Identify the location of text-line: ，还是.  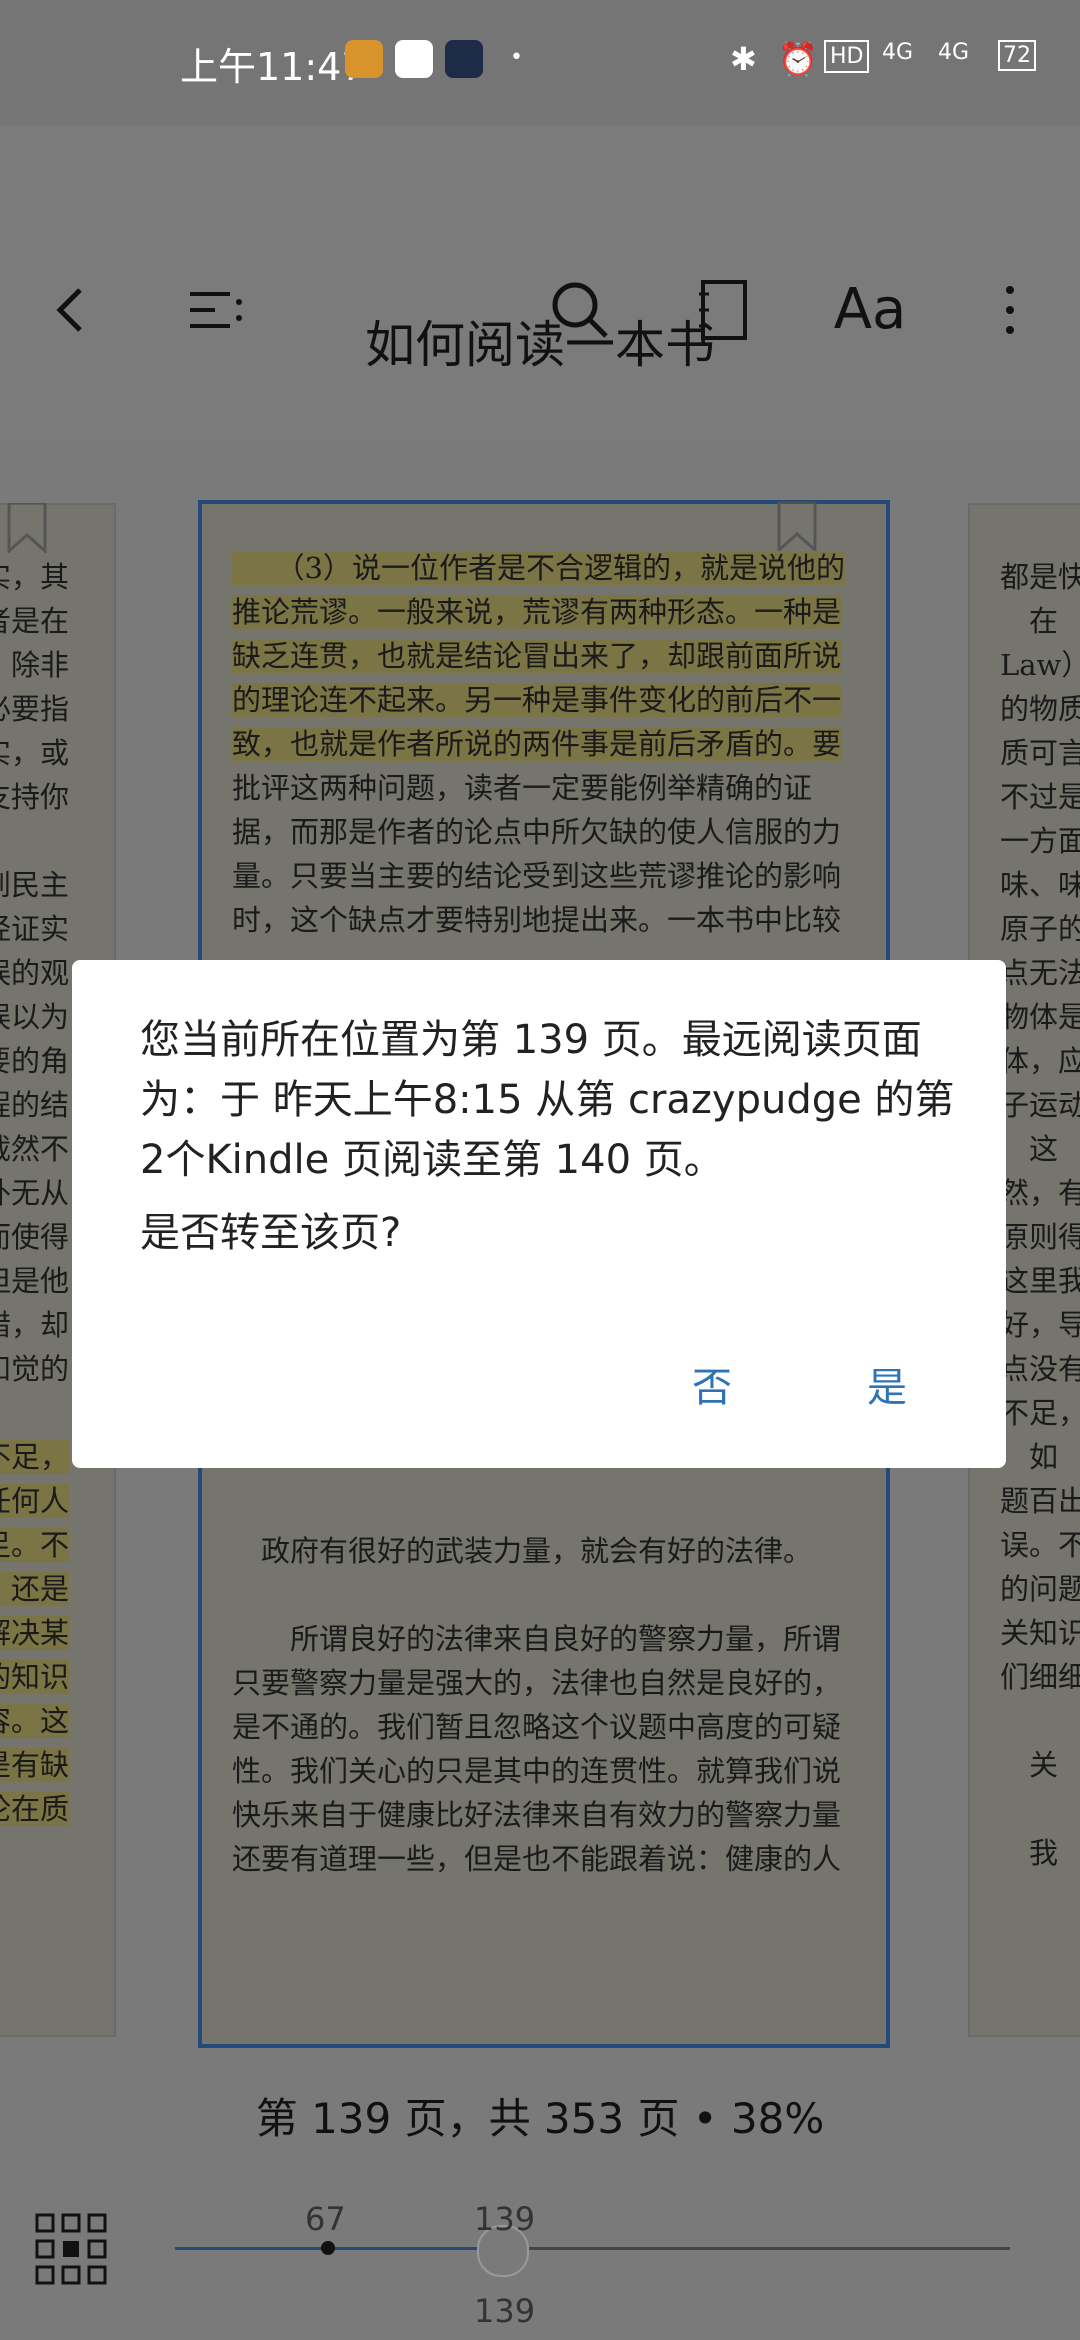
(35, 1589).